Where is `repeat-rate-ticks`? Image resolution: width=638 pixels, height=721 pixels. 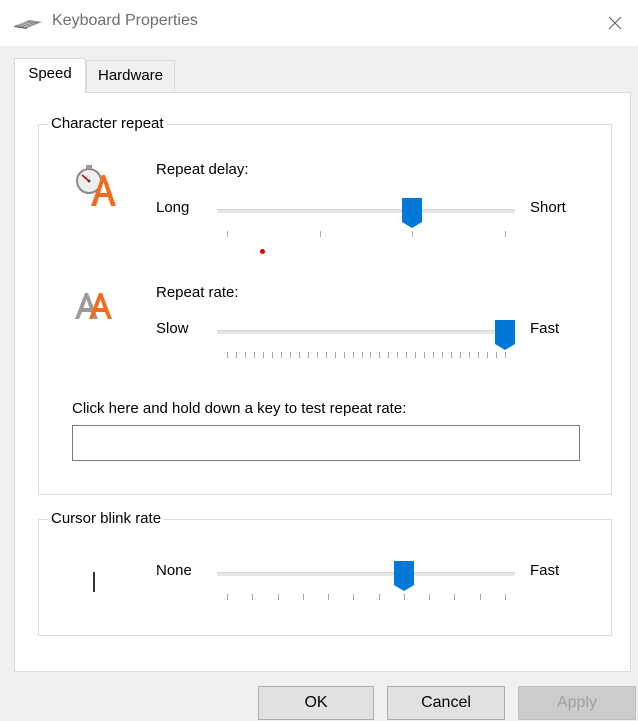 repeat-rate-ticks is located at coordinates (366, 355).